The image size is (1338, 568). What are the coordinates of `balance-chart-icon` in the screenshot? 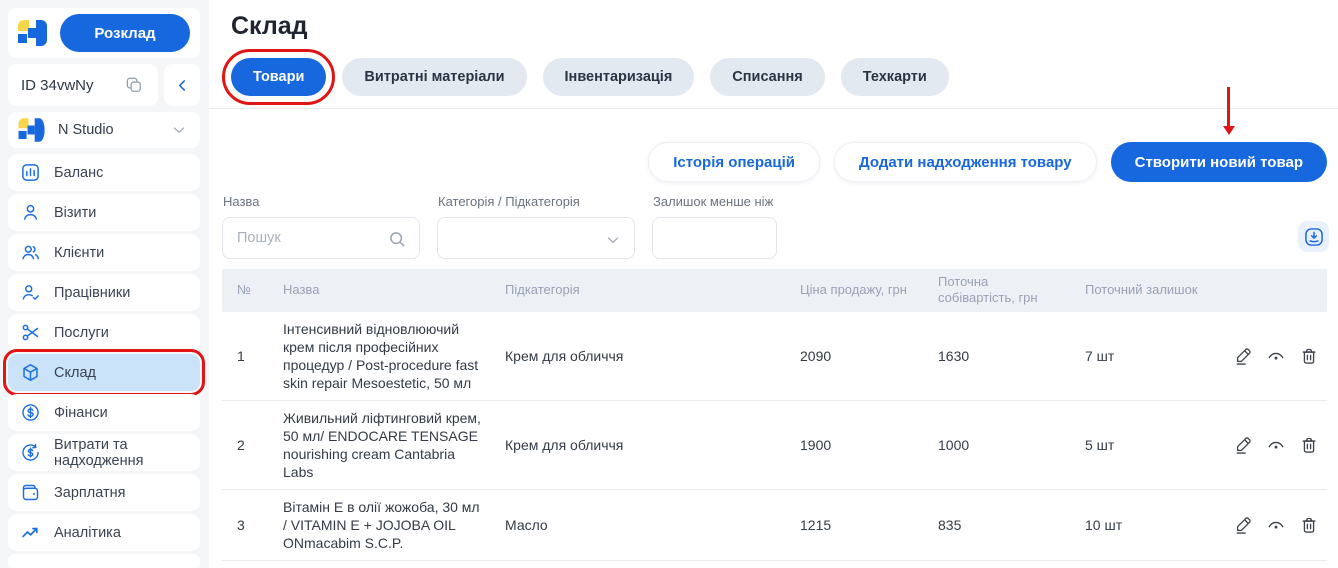 It's located at (30, 172).